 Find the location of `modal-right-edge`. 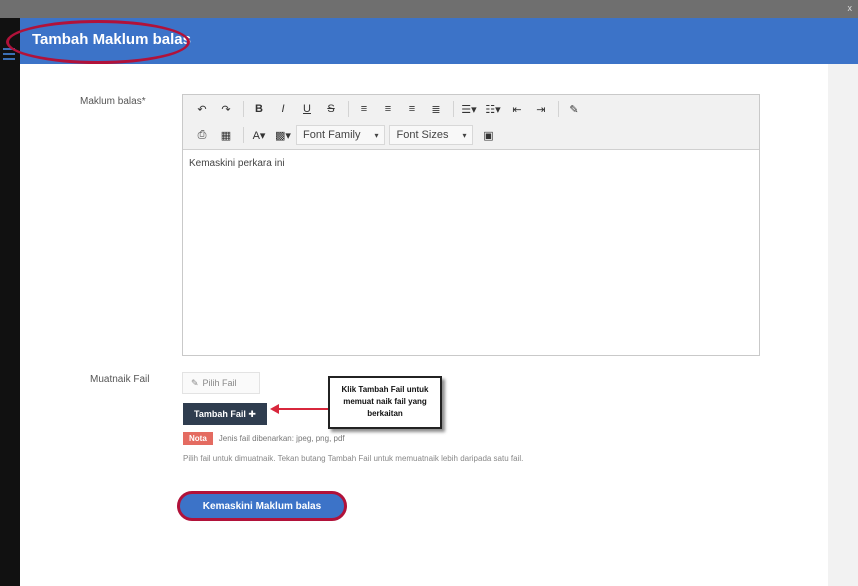

modal-right-edge is located at coordinates (843, 325).